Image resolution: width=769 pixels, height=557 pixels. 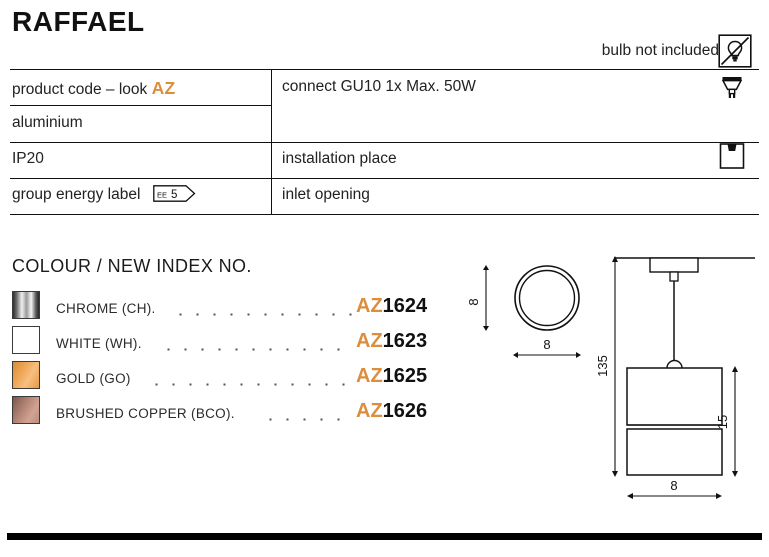 I want to click on spec-accent-az: AZ, so click(x=163, y=88).